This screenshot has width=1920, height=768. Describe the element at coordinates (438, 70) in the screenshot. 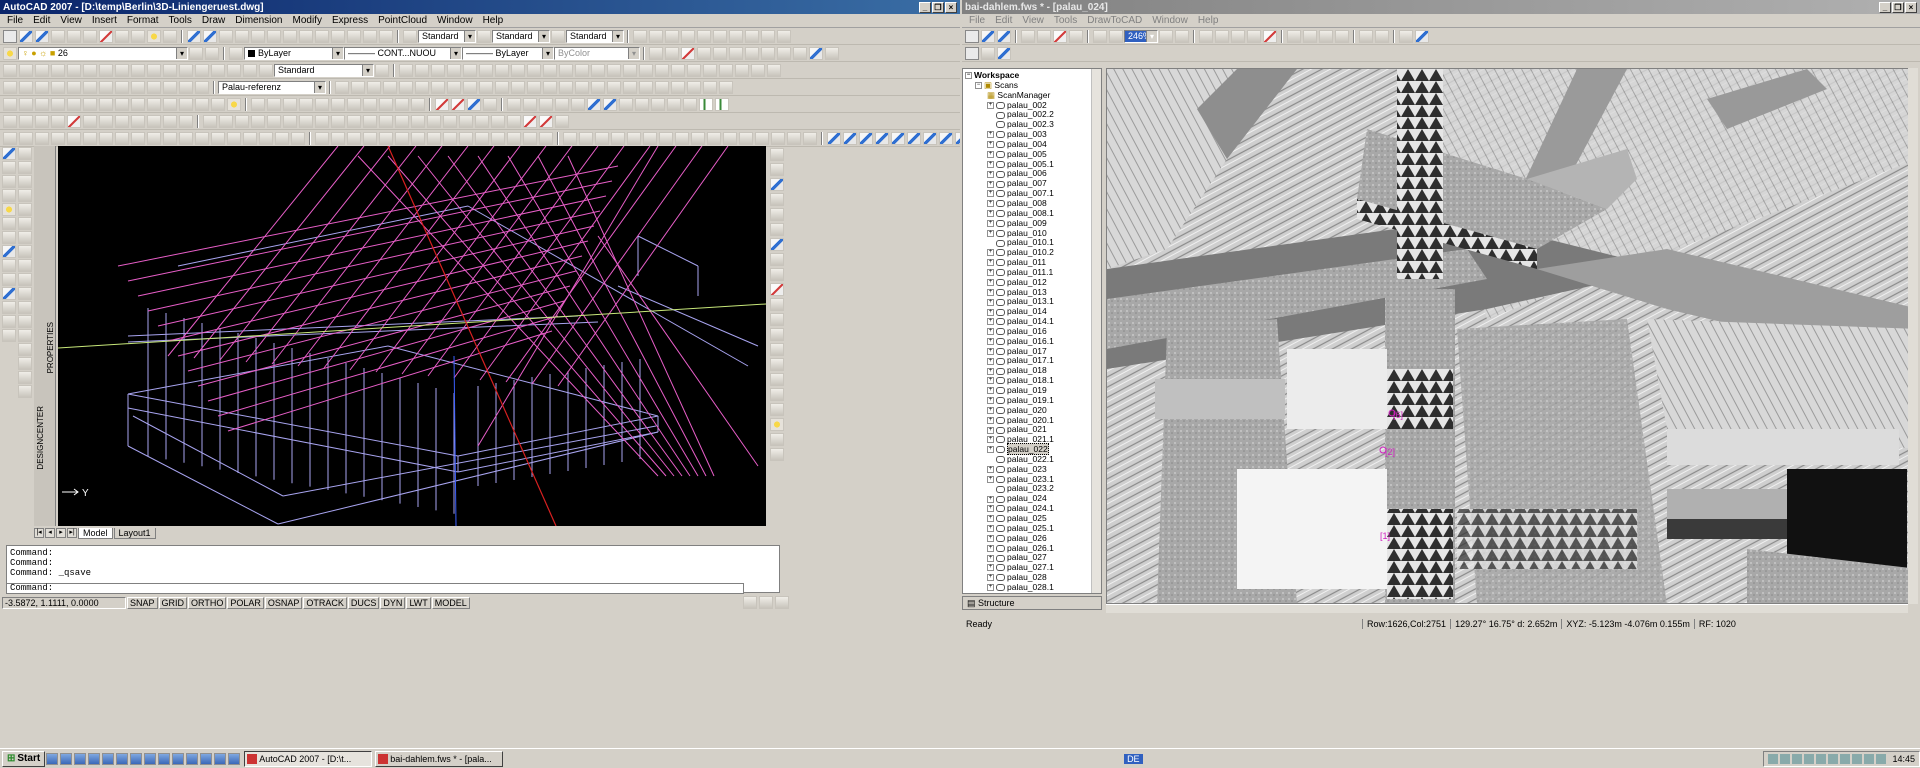

I see `orbit-continuous-icon` at that location.